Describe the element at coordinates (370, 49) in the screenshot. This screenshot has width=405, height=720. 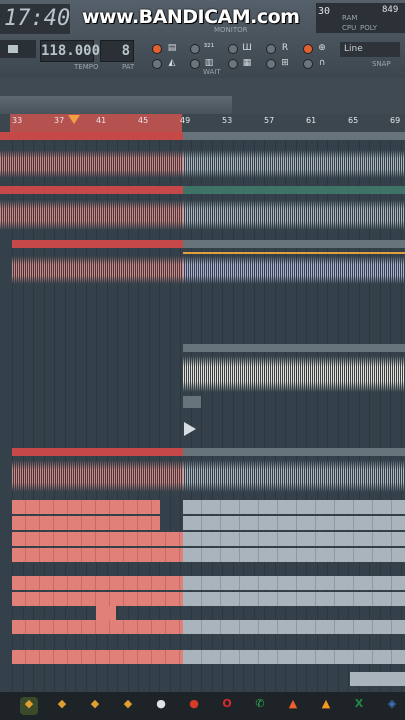
I see `snap-selector: Line` at that location.